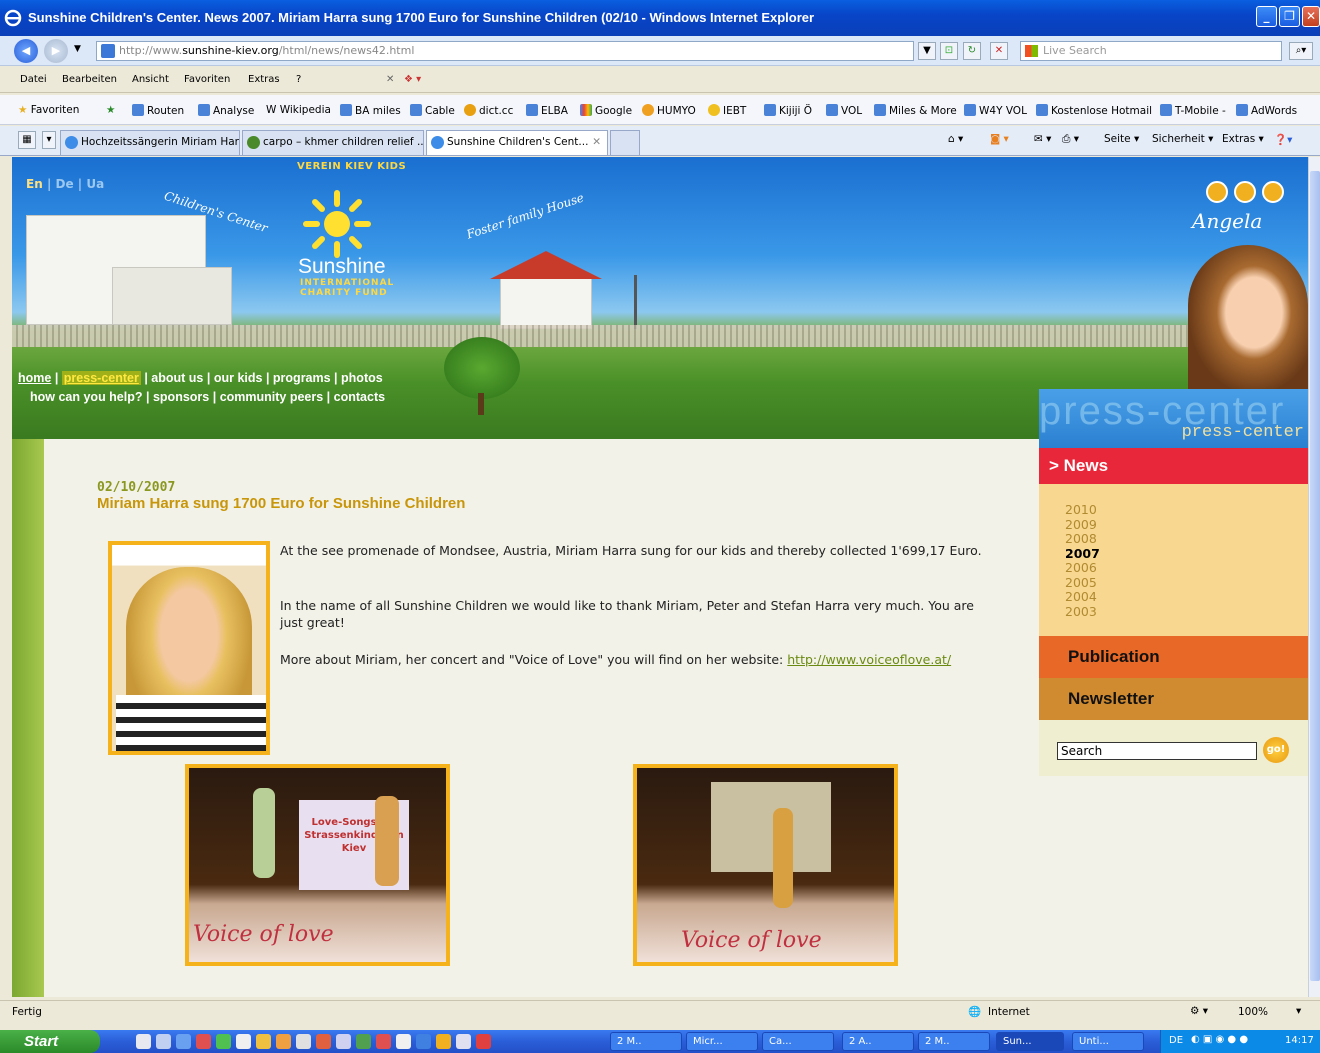 The width and height of the screenshot is (1320, 1053). I want to click on year-2003: 2003, so click(1186, 612).